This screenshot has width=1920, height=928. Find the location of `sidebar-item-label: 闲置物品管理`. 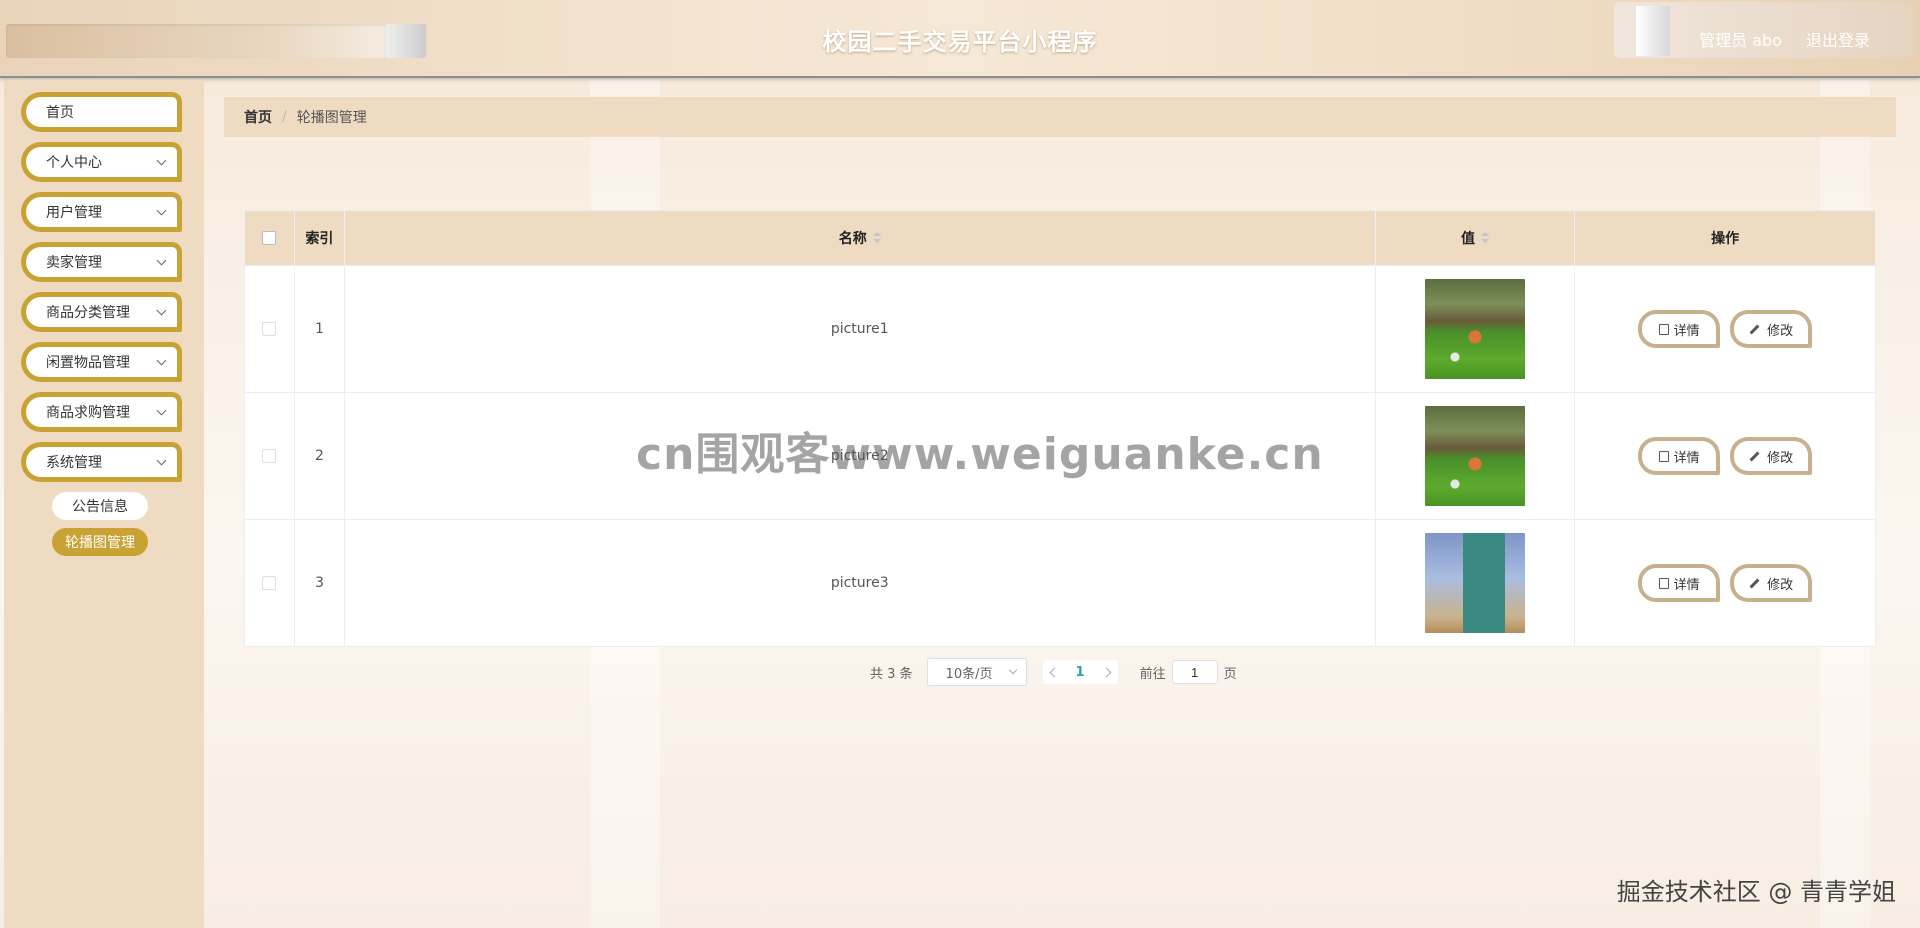

sidebar-item-label: 闲置物品管理 is located at coordinates (88, 363).